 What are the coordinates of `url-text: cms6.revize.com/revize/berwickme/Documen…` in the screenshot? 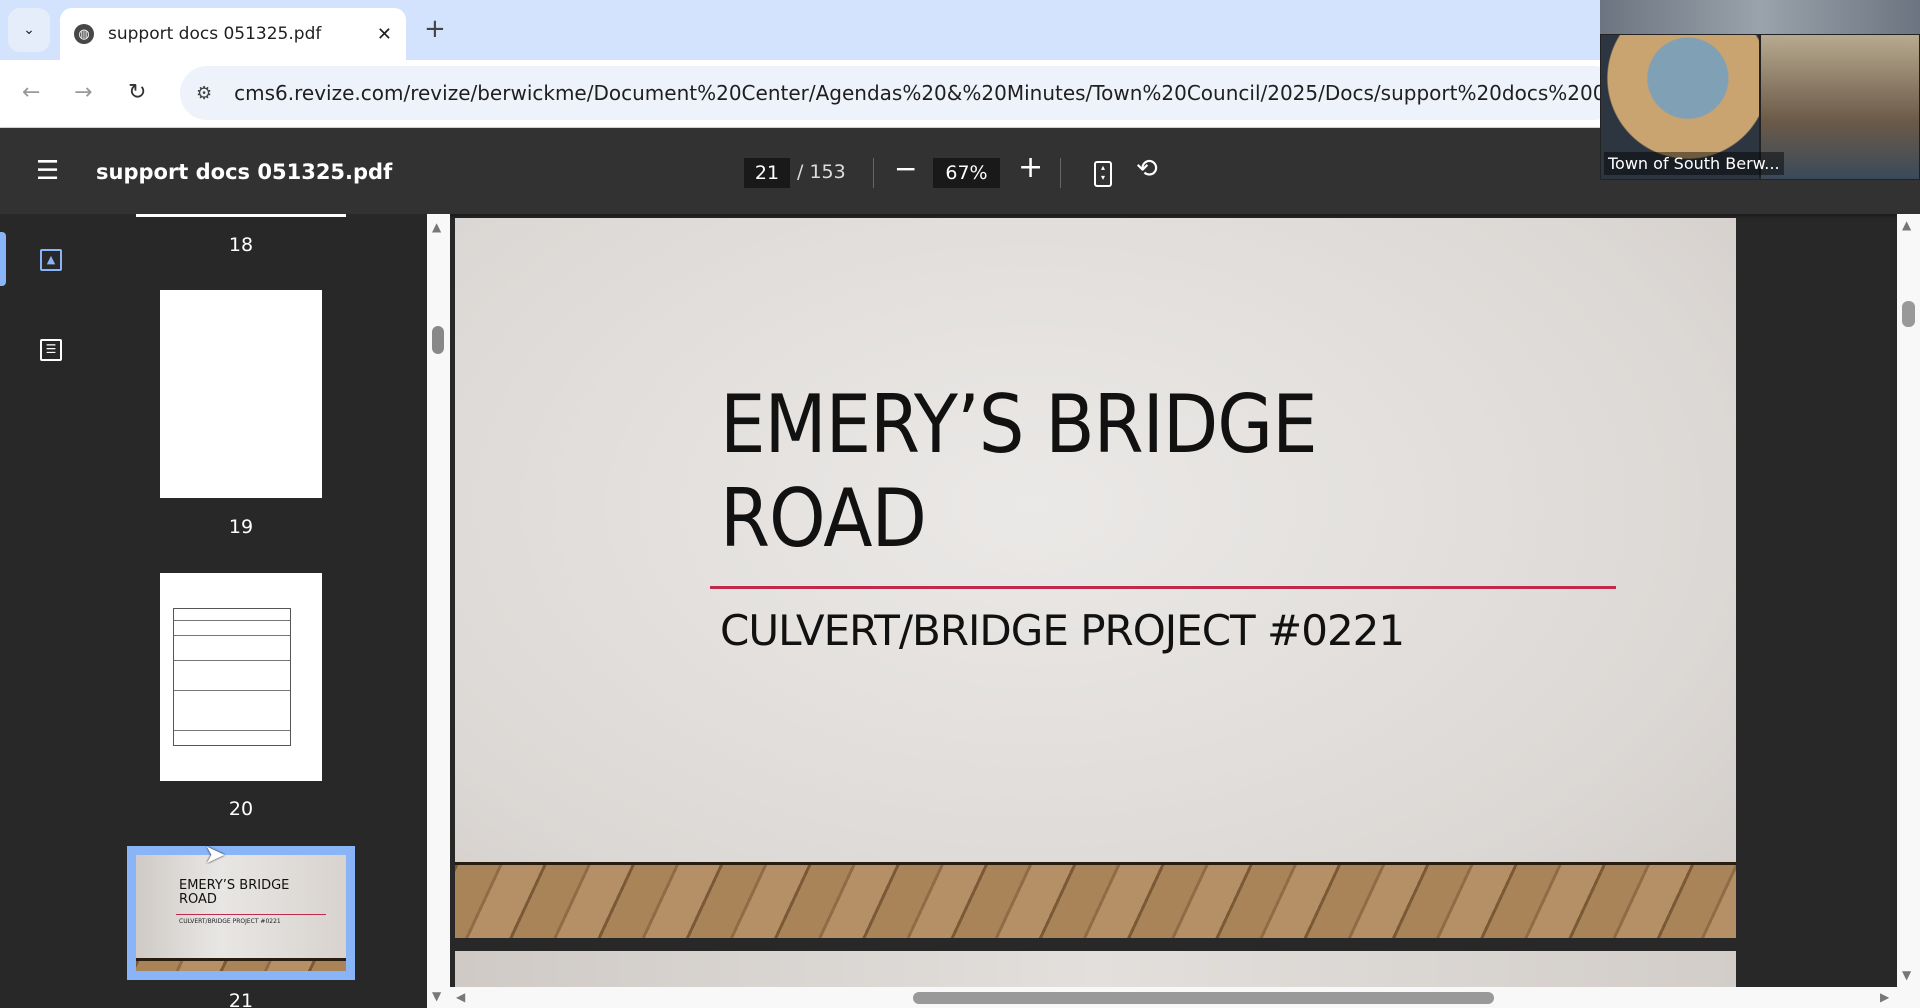 It's located at (927, 93).